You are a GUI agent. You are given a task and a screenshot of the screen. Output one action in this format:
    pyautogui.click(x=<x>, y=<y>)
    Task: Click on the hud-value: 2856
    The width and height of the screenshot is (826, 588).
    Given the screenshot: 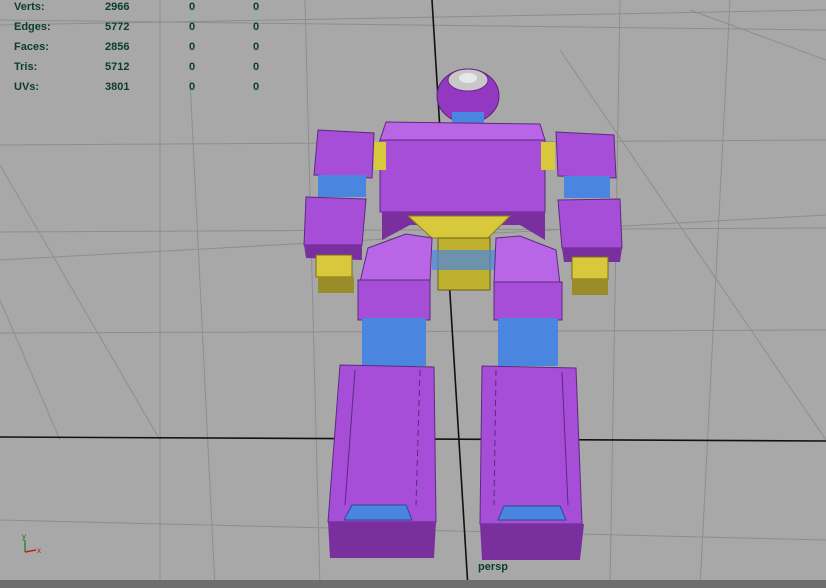 What is the action you would take?
    pyautogui.click(x=117, y=47)
    